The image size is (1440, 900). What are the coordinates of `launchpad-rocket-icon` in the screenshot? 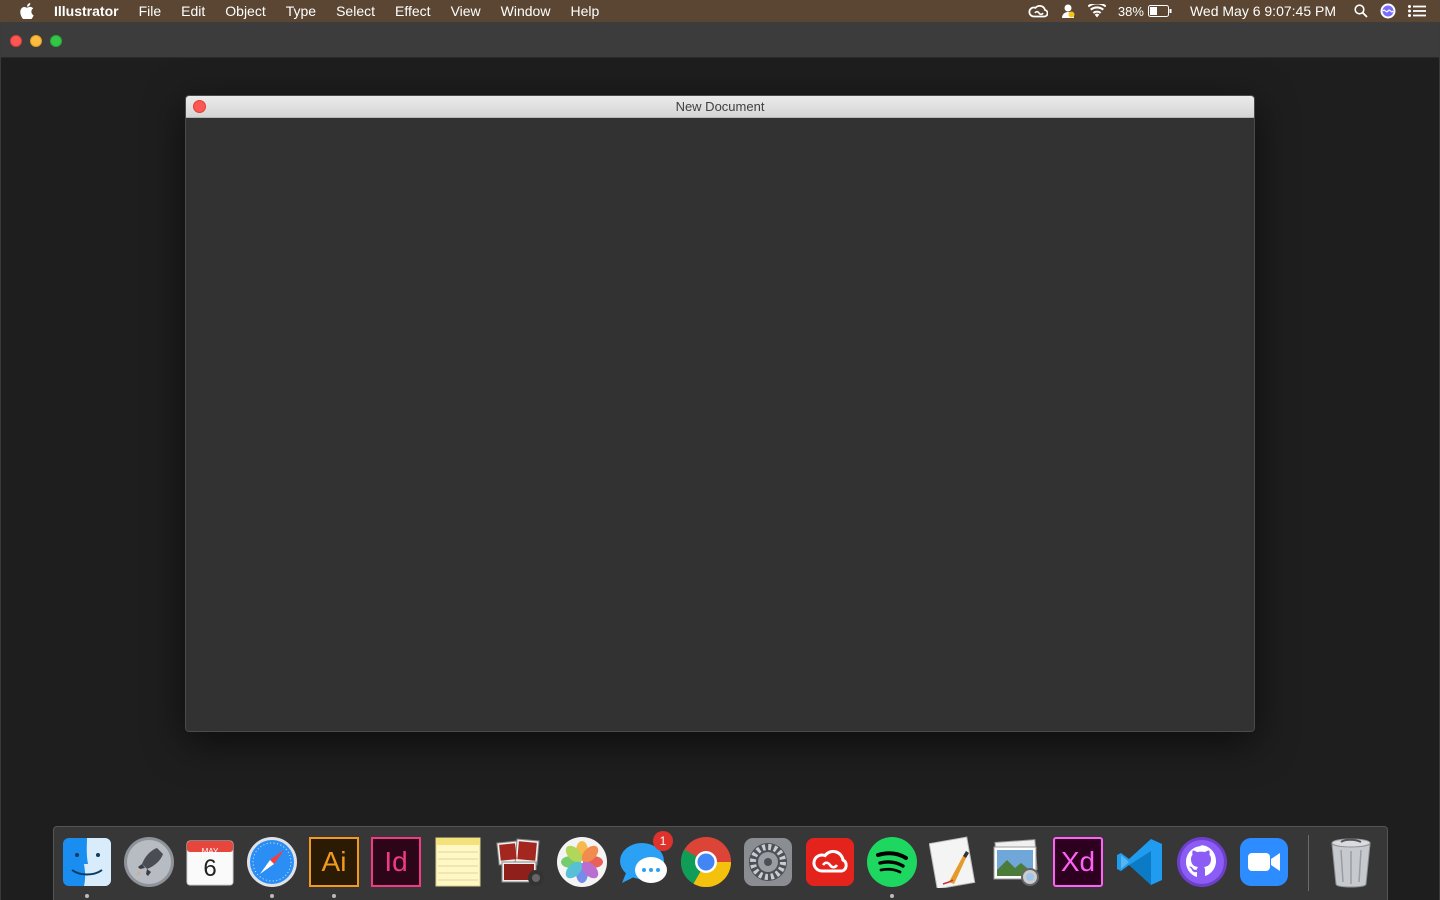 It's located at (149, 862).